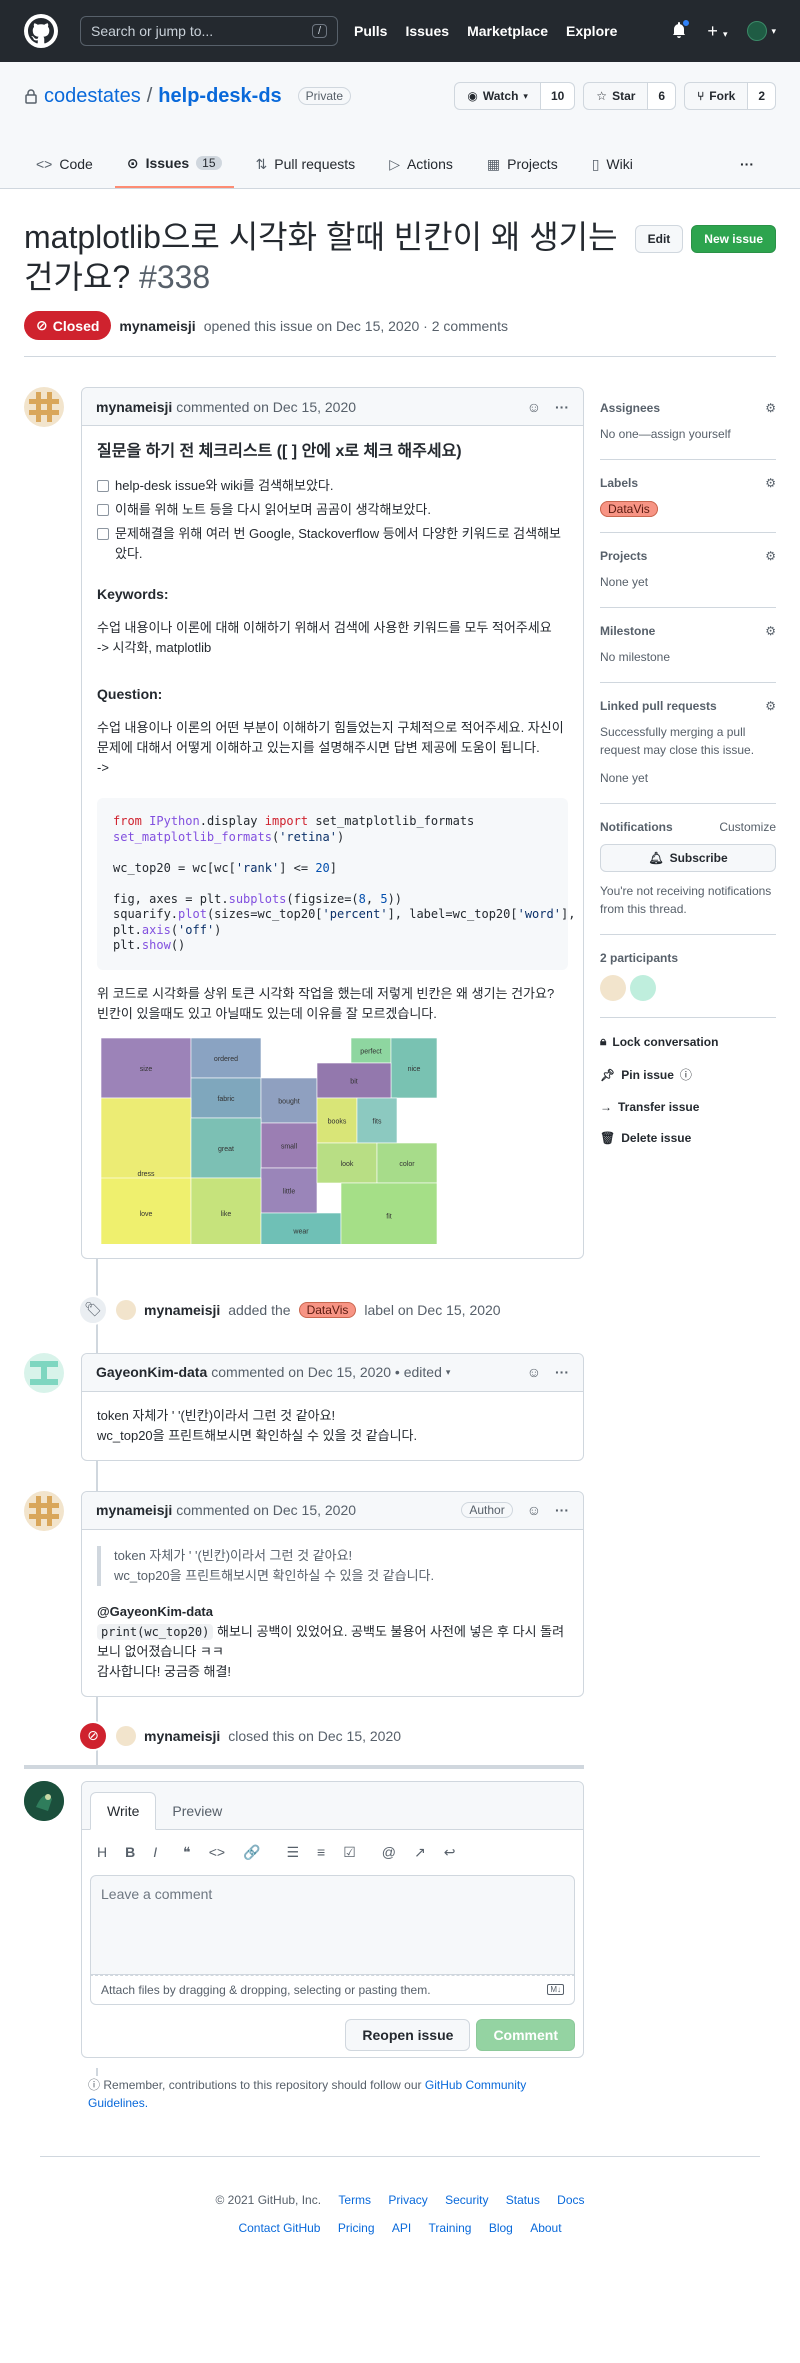  Describe the element at coordinates (356, 2228) in the screenshot. I see `footer-link: Pricing` at that location.